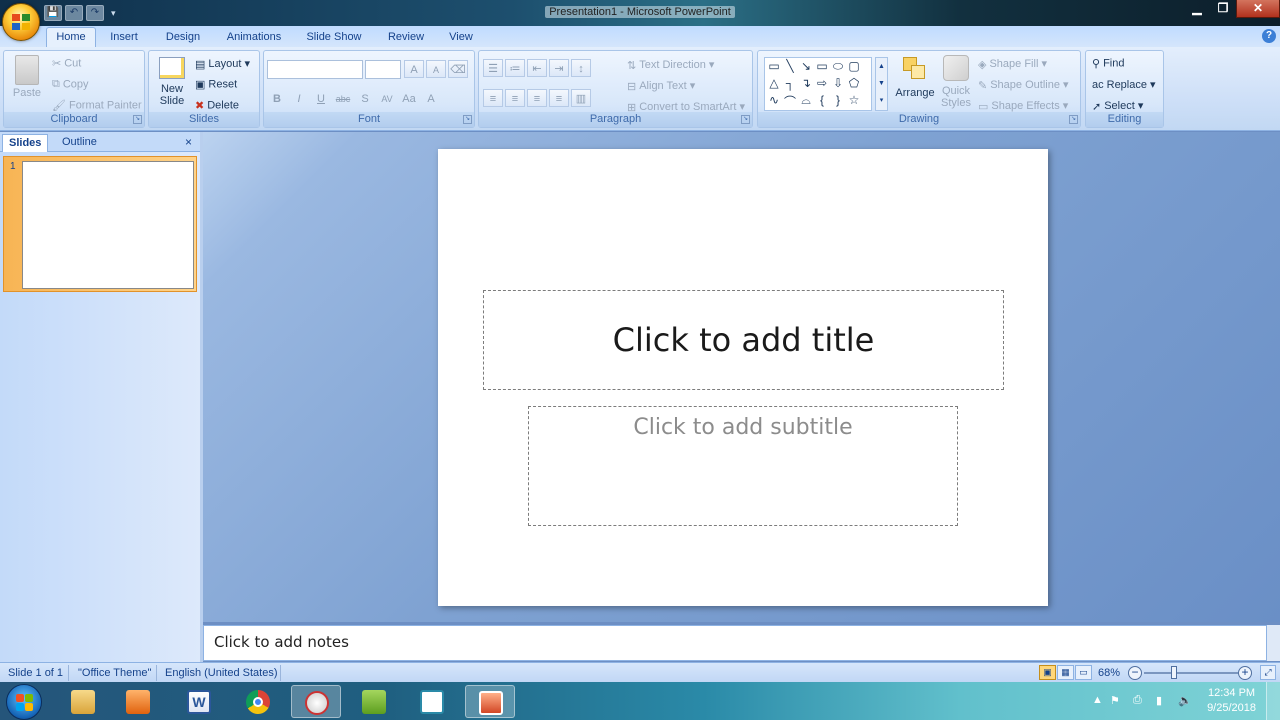 The height and width of the screenshot is (720, 1280). I want to click on line-spacing-icon: ↕, so click(581, 68).